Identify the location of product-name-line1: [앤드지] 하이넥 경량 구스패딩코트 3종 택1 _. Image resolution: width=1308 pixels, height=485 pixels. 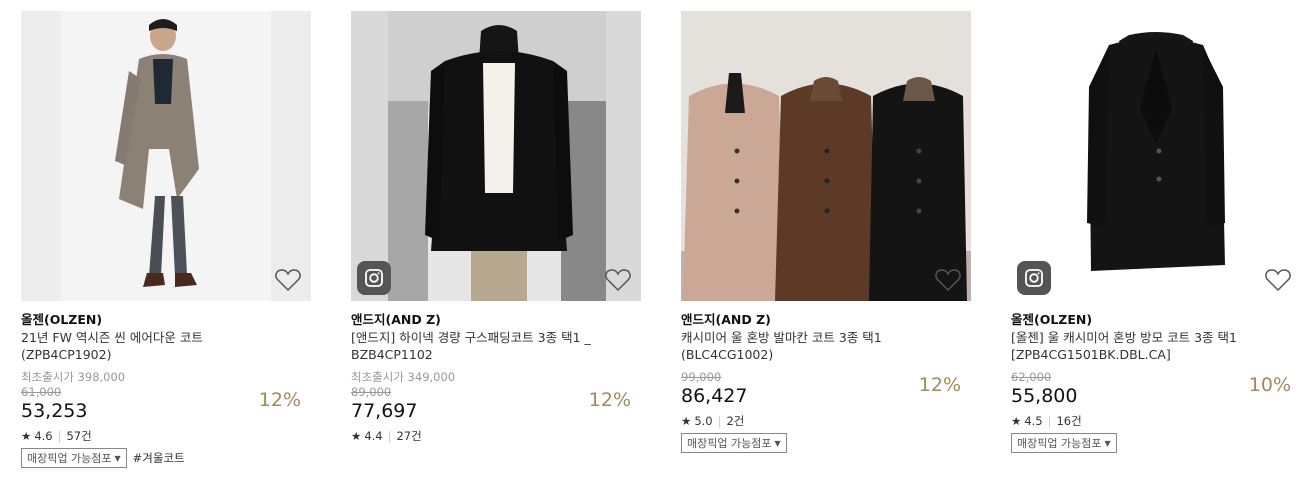
(496, 337).